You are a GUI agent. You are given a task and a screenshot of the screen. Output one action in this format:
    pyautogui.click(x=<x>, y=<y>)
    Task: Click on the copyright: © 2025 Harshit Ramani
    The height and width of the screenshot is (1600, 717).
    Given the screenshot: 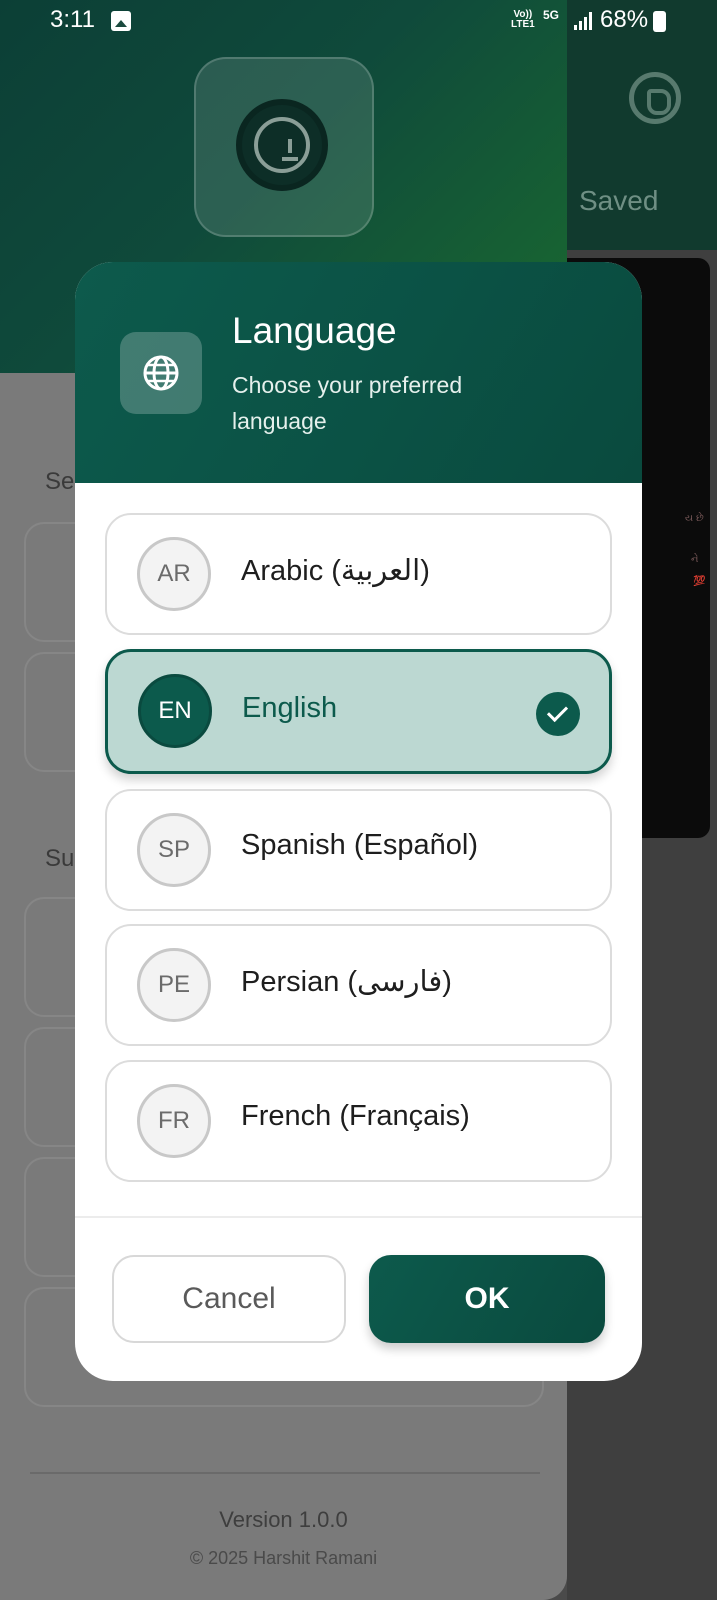 What is the action you would take?
    pyautogui.click(x=283, y=1558)
    